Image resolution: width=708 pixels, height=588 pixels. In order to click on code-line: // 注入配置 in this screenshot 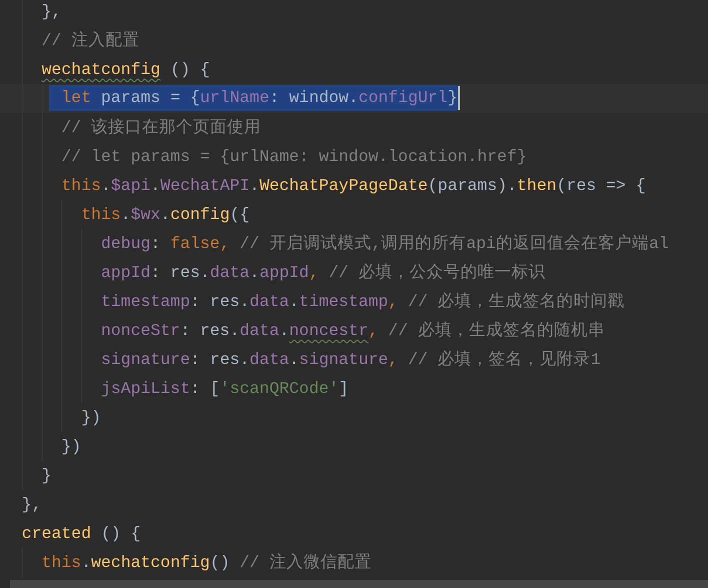, I will do `click(71, 40)`.